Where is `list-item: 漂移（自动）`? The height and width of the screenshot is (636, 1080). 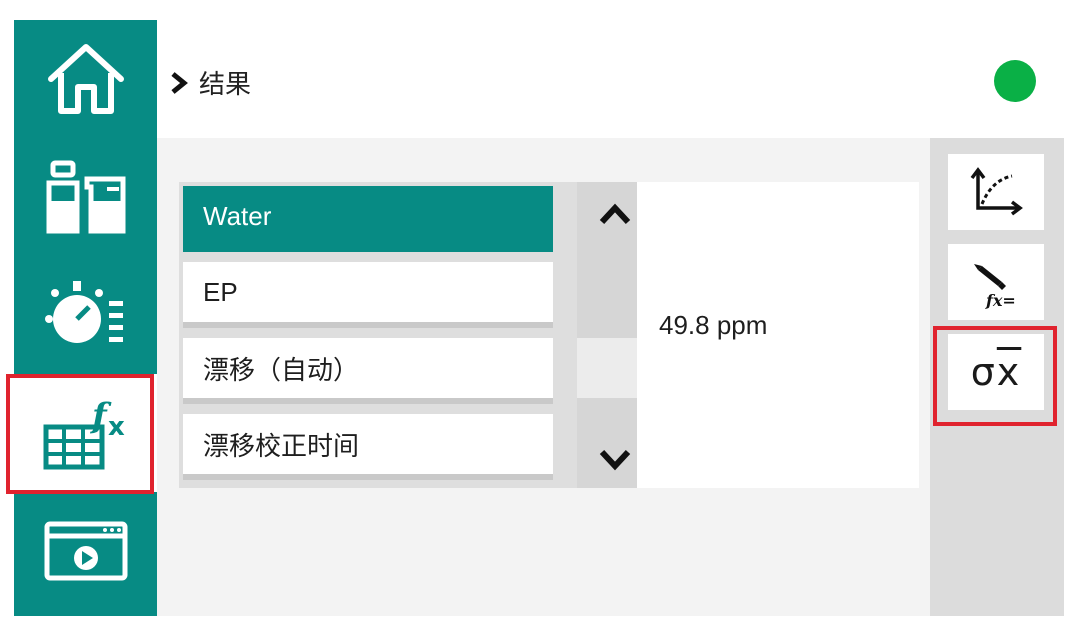
list-item: 漂移（自动） is located at coordinates (368, 371).